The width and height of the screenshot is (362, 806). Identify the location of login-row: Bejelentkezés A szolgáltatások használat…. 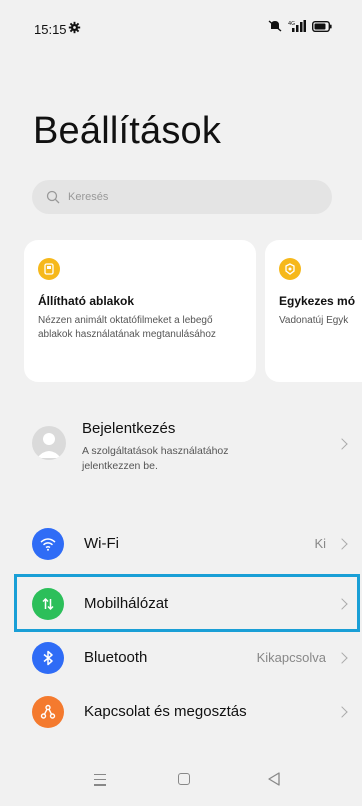
(193, 443).